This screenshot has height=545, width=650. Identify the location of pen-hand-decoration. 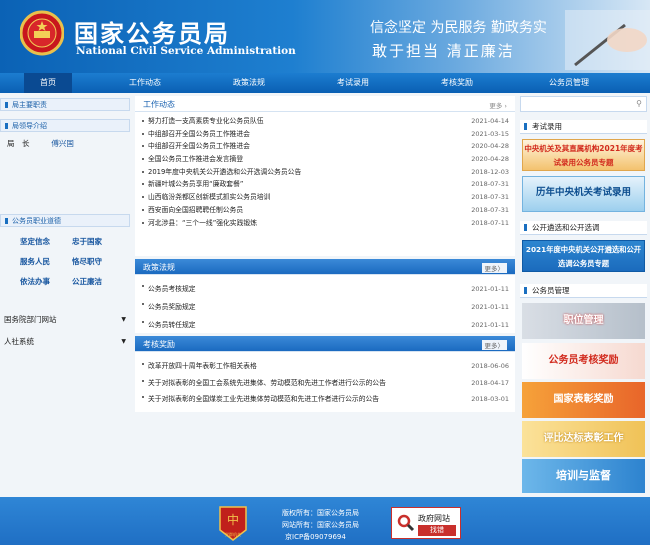
(607, 40).